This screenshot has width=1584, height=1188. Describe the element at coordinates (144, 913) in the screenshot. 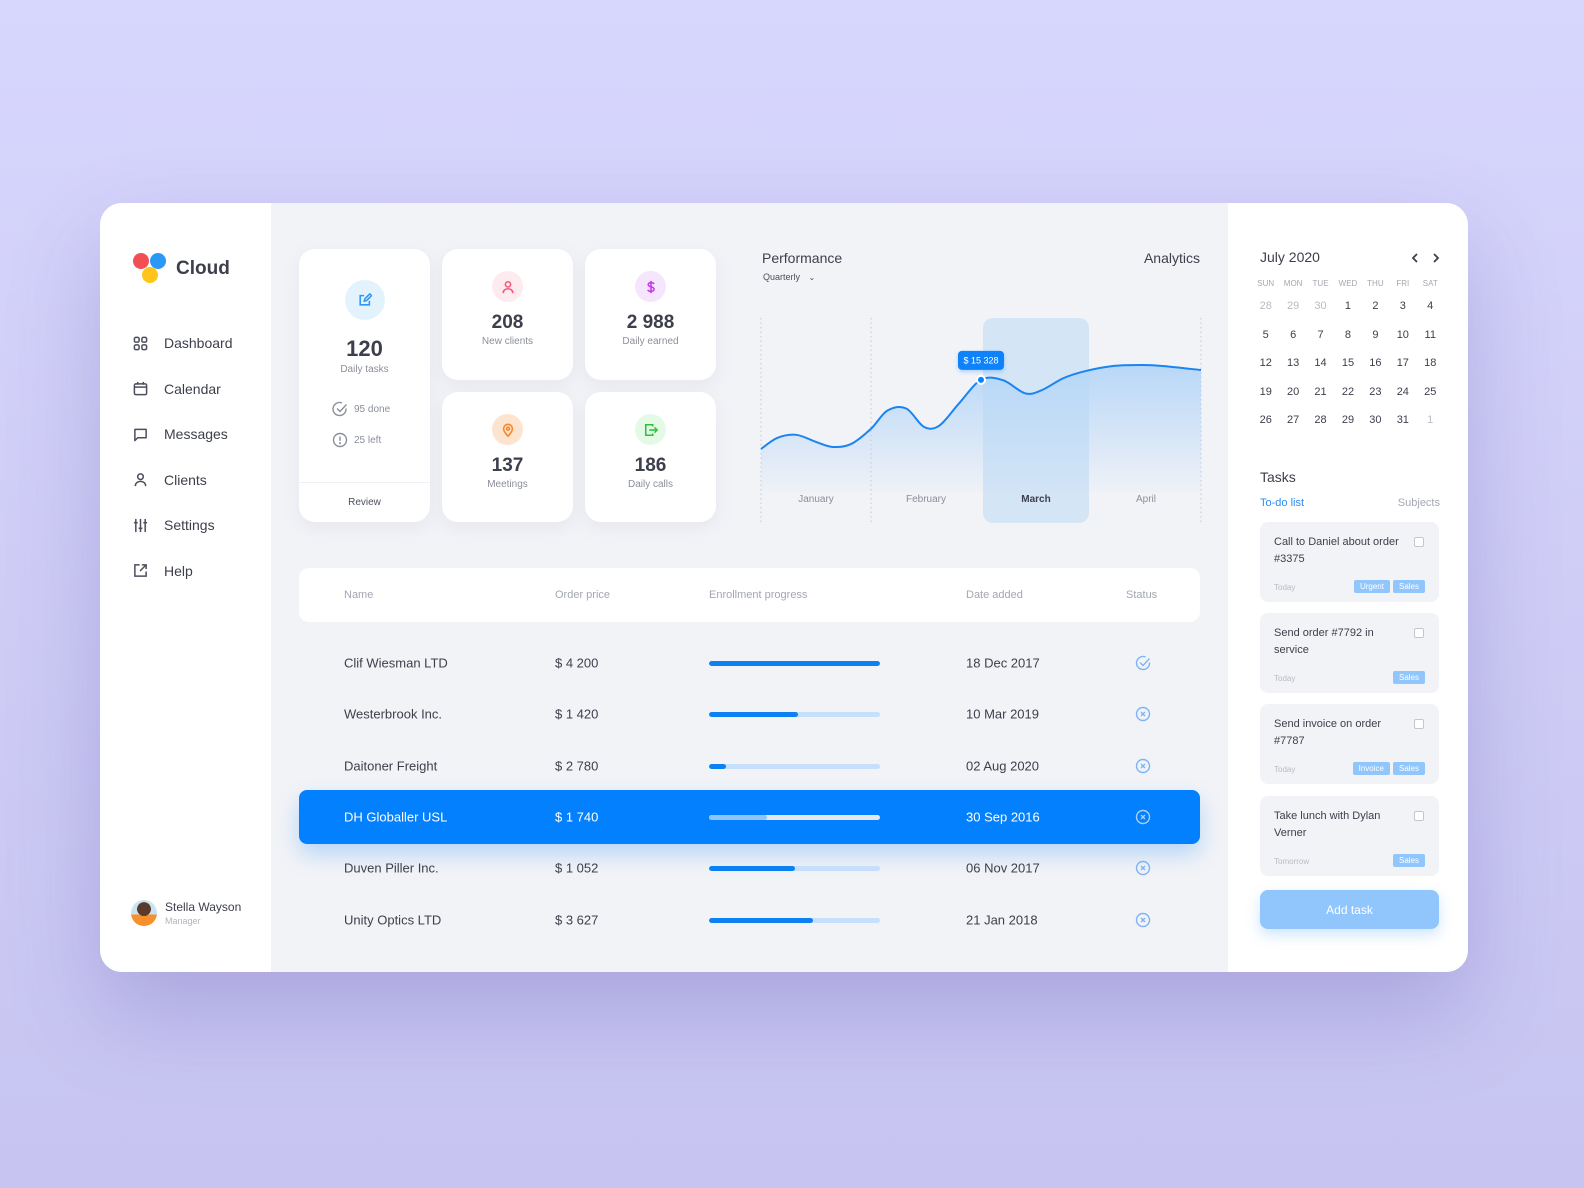

I see `avatar` at that location.